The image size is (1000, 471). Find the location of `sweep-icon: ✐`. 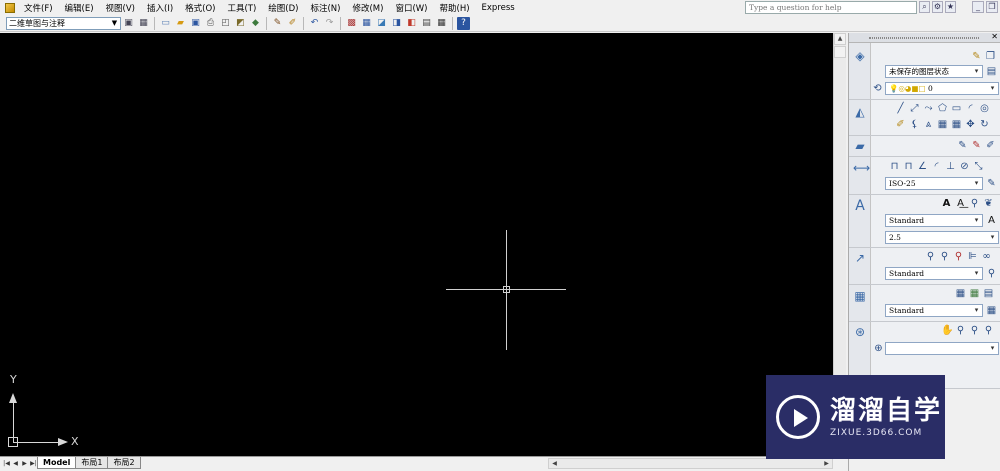

sweep-icon: ✐ is located at coordinates (990, 146).